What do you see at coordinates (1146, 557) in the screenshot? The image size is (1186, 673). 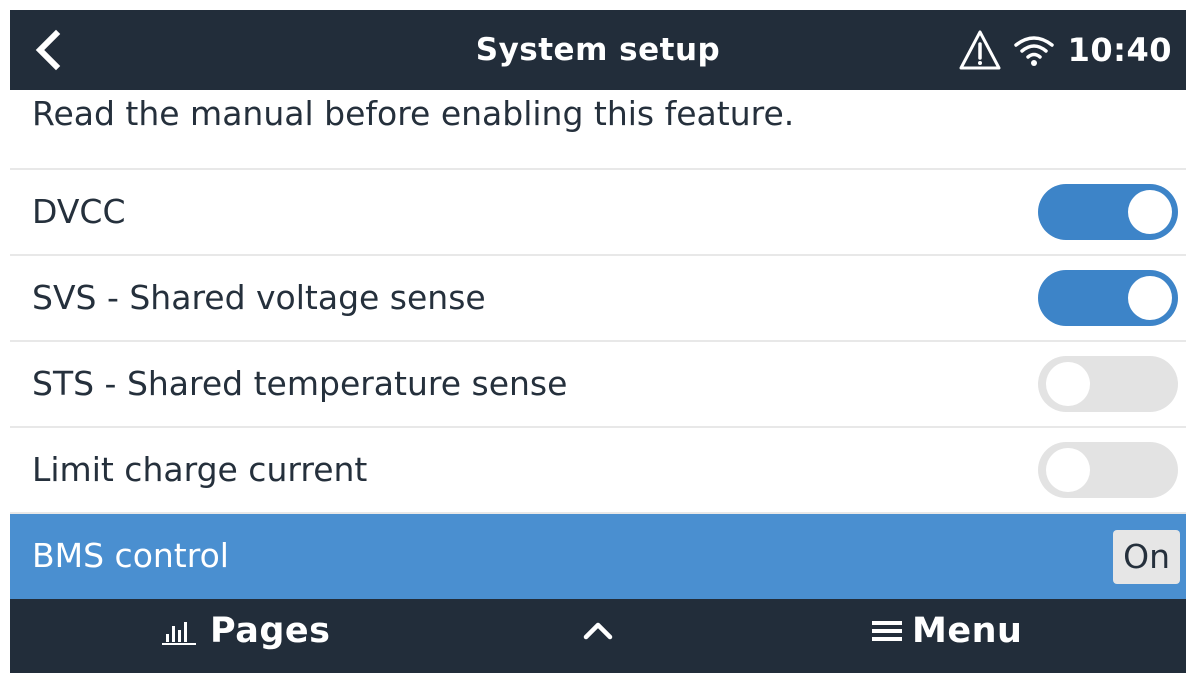 I see `bms-control-value: On` at bounding box center [1146, 557].